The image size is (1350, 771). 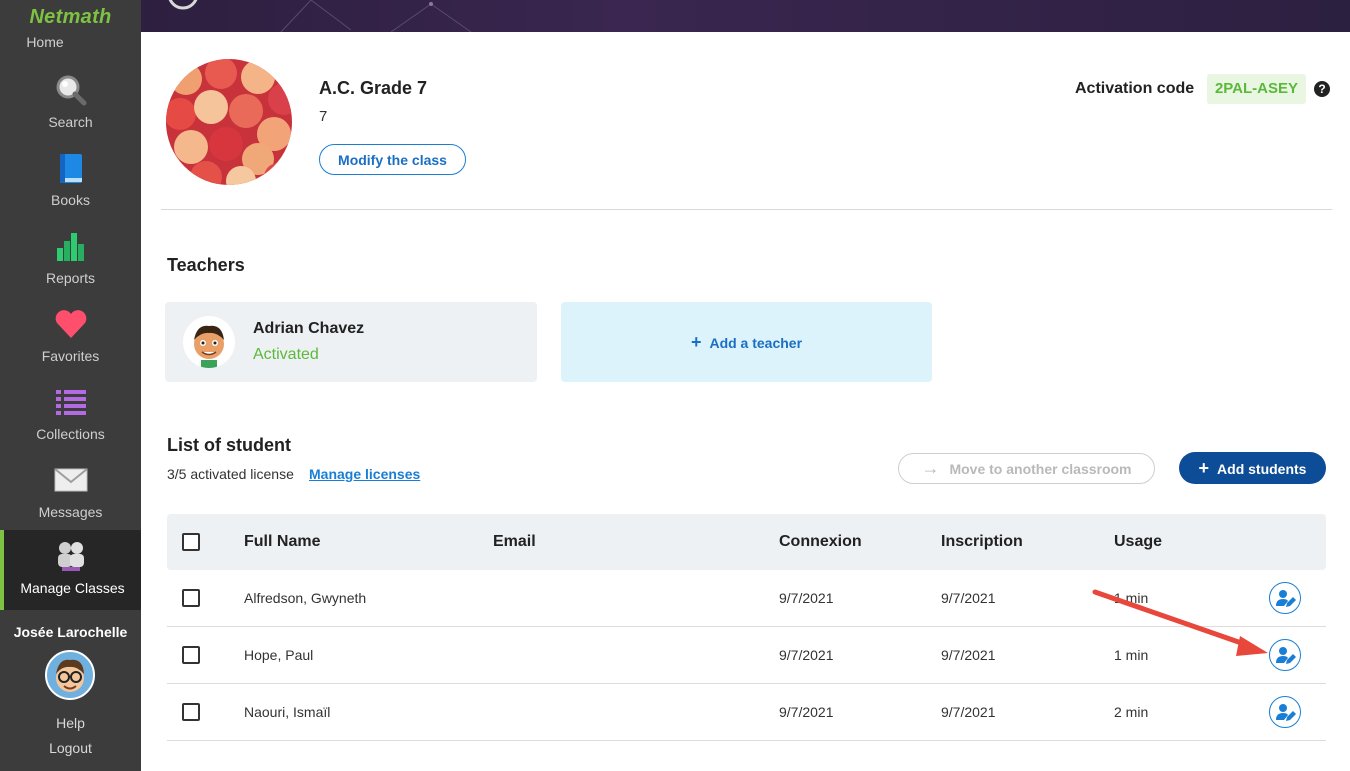 I want to click on sidebar: Netmath Home Search Books Reports Favori, so click(x=70, y=385).